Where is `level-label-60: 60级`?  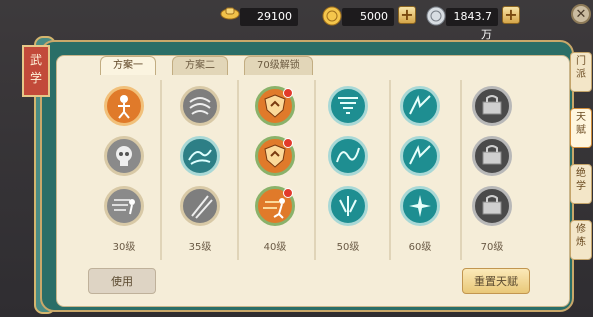 level-label-60: 60级 is located at coordinates (420, 247).